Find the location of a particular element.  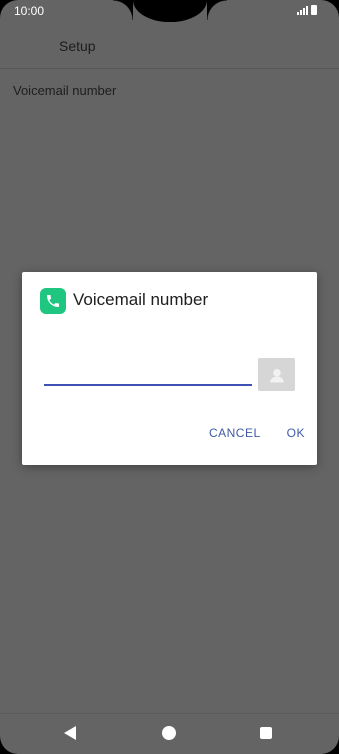

phone-icon is located at coordinates (53, 301).